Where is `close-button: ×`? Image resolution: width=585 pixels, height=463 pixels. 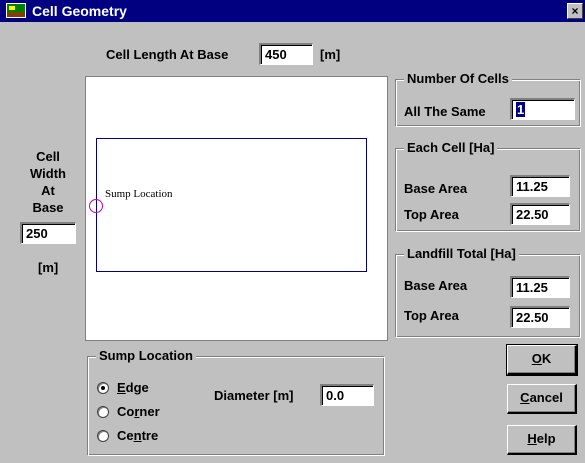
close-button: × is located at coordinates (575, 11).